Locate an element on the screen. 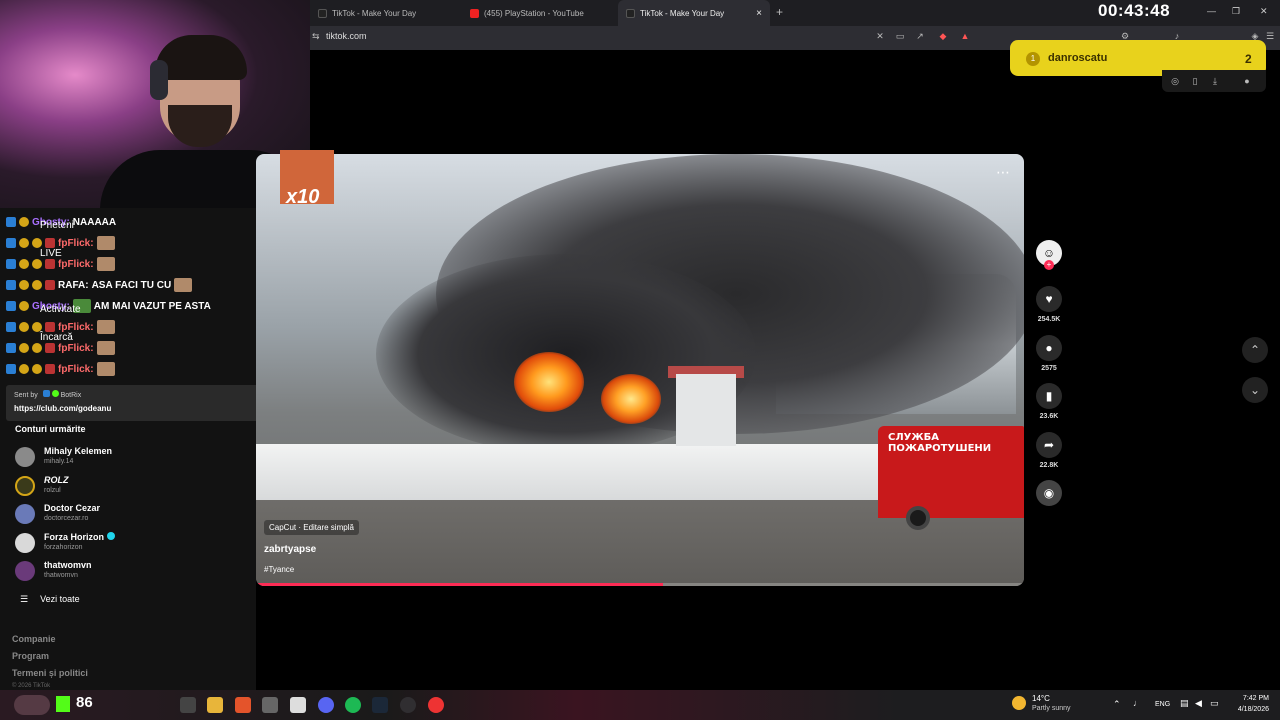 This screenshot has width=1280, height=720. emote-icon is located at coordinates (105, 348).